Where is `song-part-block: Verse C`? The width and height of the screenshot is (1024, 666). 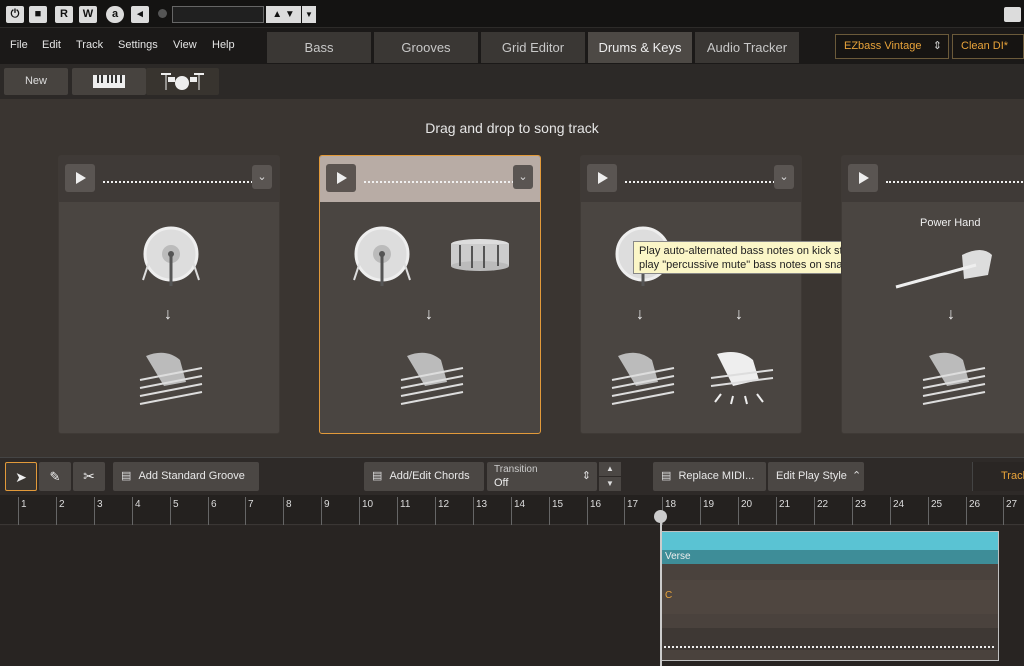
song-part-block: Verse C is located at coordinates (830, 596).